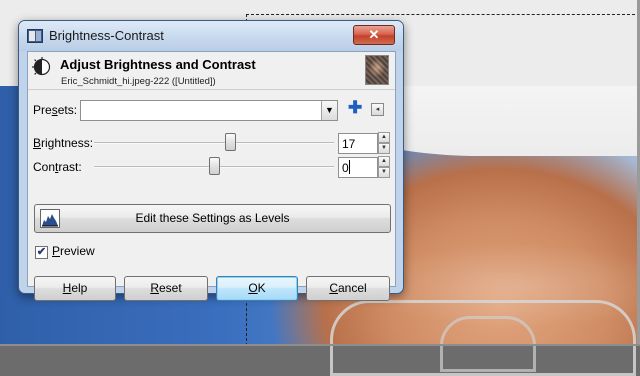  What do you see at coordinates (384, 148) in the screenshot?
I see `brightness-decrement-icon: ▼` at bounding box center [384, 148].